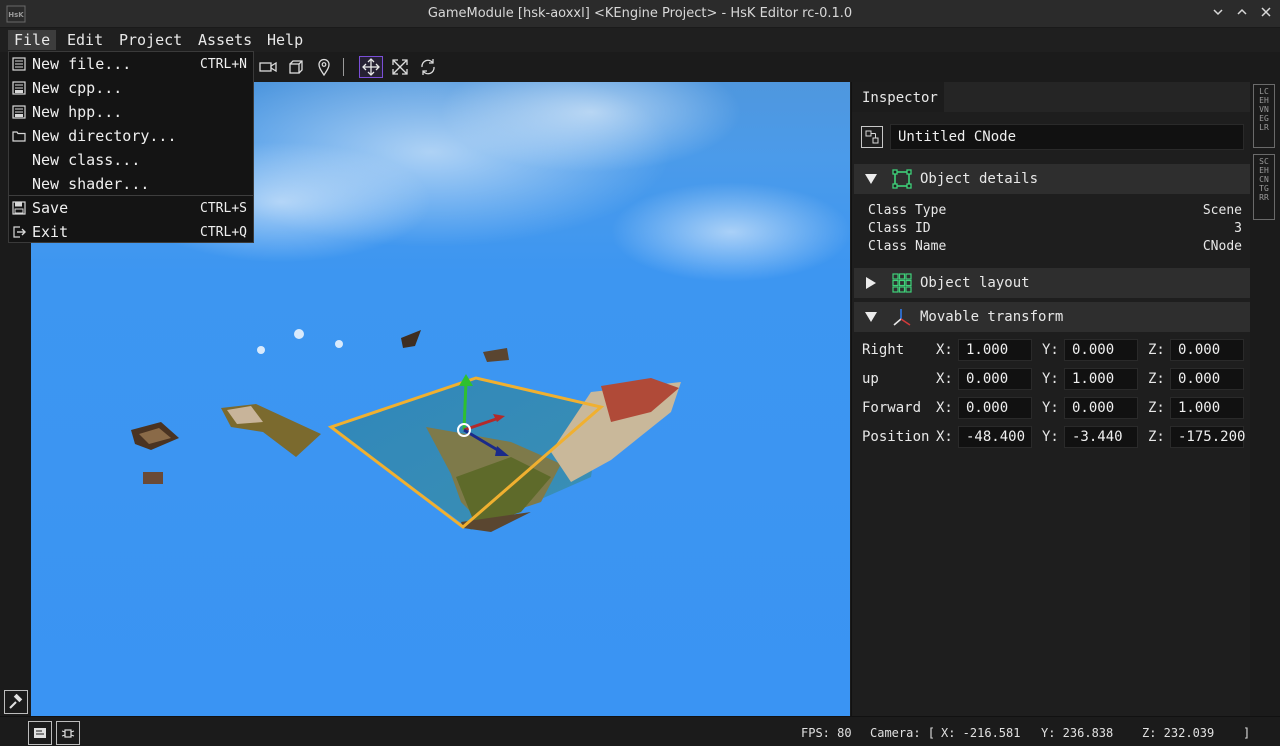  What do you see at coordinates (85, 40) in the screenshot?
I see `menu-edit: Edit` at bounding box center [85, 40].